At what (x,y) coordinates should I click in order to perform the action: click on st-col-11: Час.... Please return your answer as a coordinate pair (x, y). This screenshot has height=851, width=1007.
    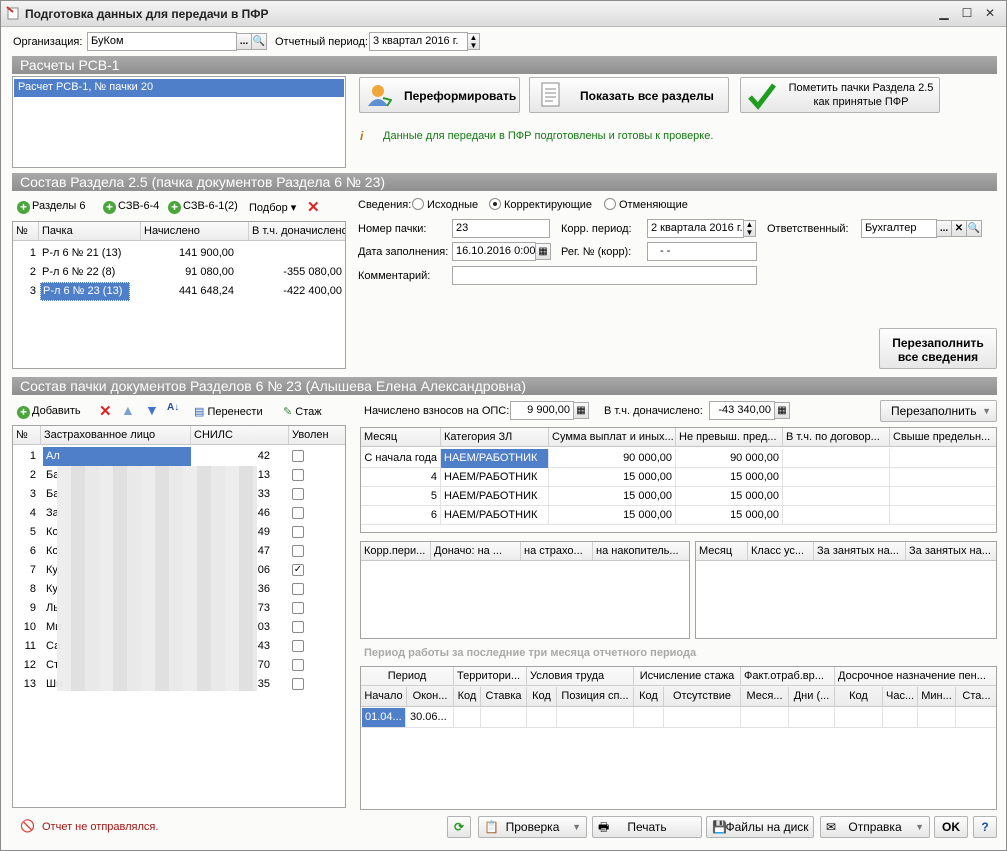
    Looking at the image, I should click on (900, 696).